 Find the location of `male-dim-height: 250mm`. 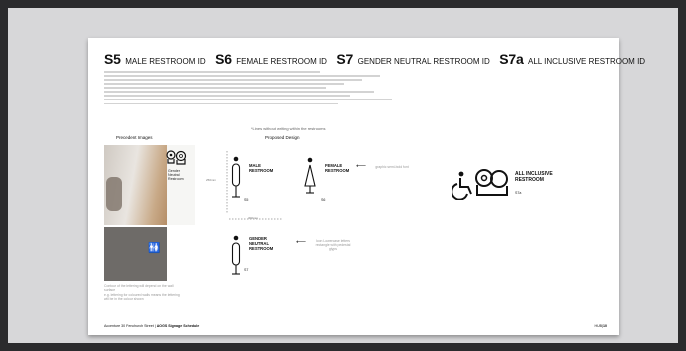

male-dim-height: 250mm is located at coordinates (211, 180).